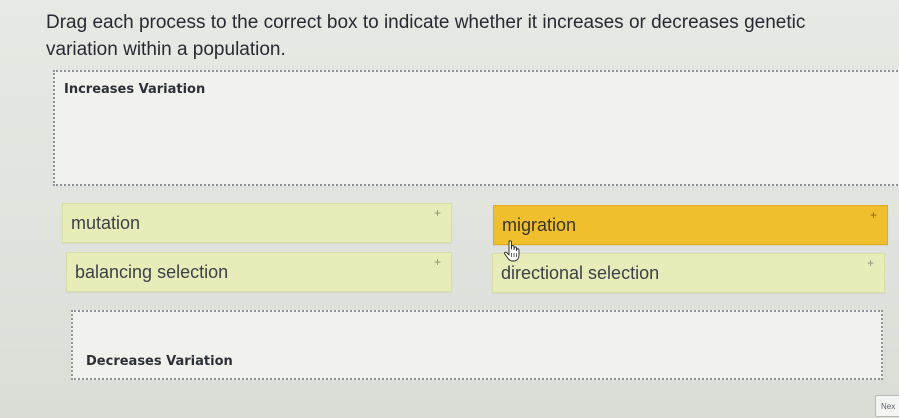  What do you see at coordinates (257, 223) in the screenshot?
I see `card-mutation: mutation +` at bounding box center [257, 223].